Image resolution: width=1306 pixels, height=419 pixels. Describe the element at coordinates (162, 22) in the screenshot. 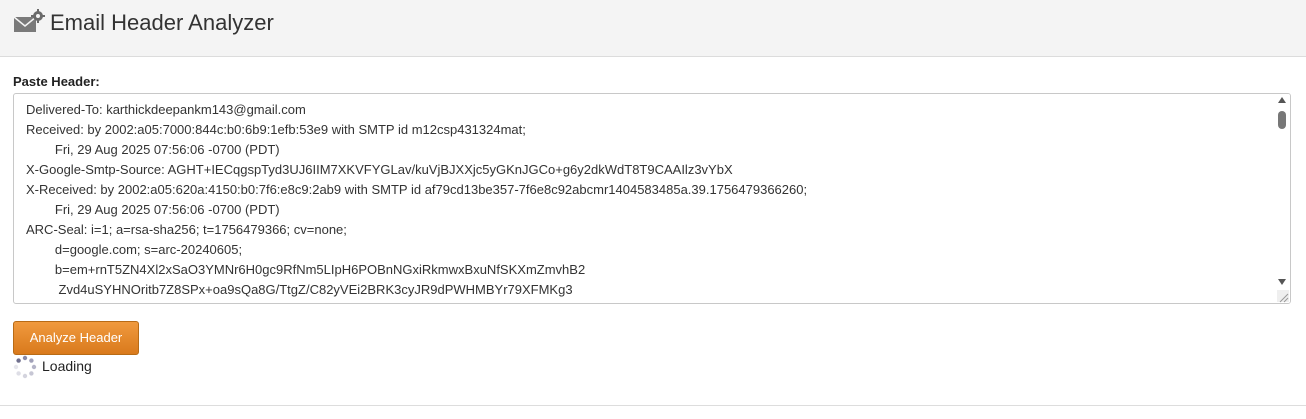

I see `page-title: Email Header Analyzer` at that location.